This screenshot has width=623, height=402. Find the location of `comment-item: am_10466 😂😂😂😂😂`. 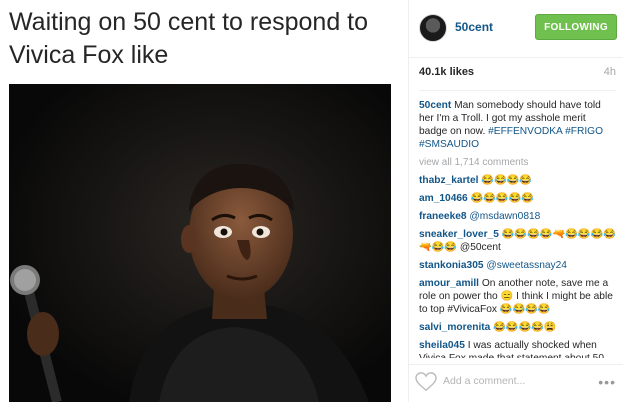

comment-item: am_10466 😂😂😂😂😂 is located at coordinates (517, 198).